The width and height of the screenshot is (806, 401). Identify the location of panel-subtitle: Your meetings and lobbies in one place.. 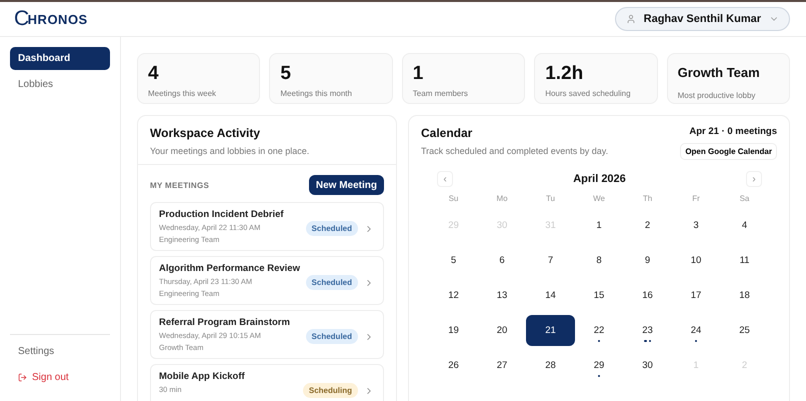
(230, 151).